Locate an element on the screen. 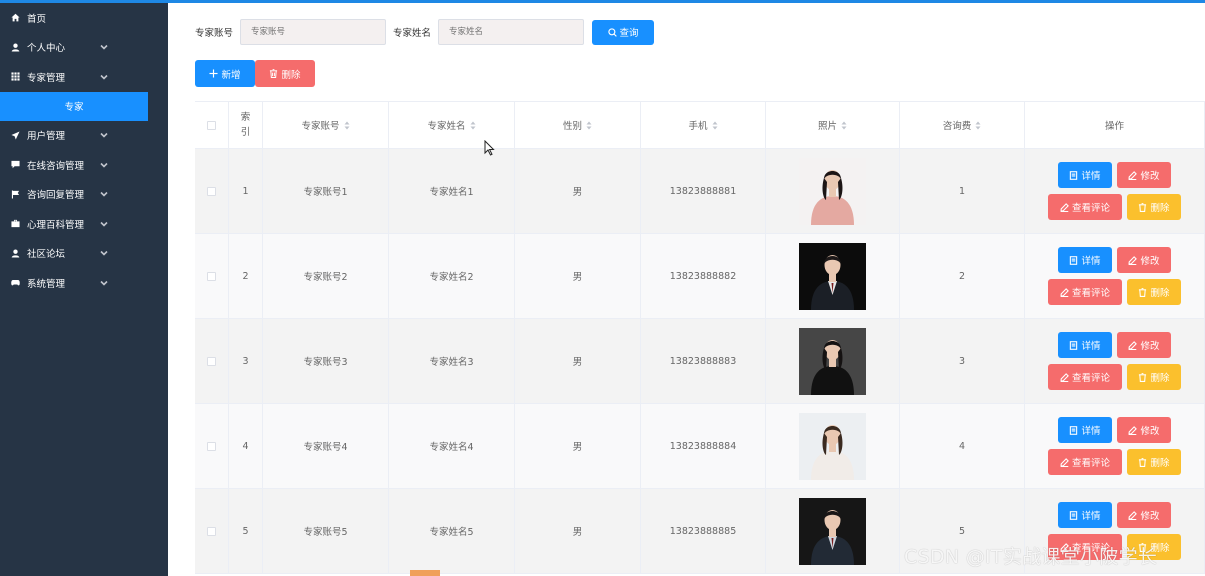 The image size is (1205, 576). row-select-cell is located at coordinates (212, 446).